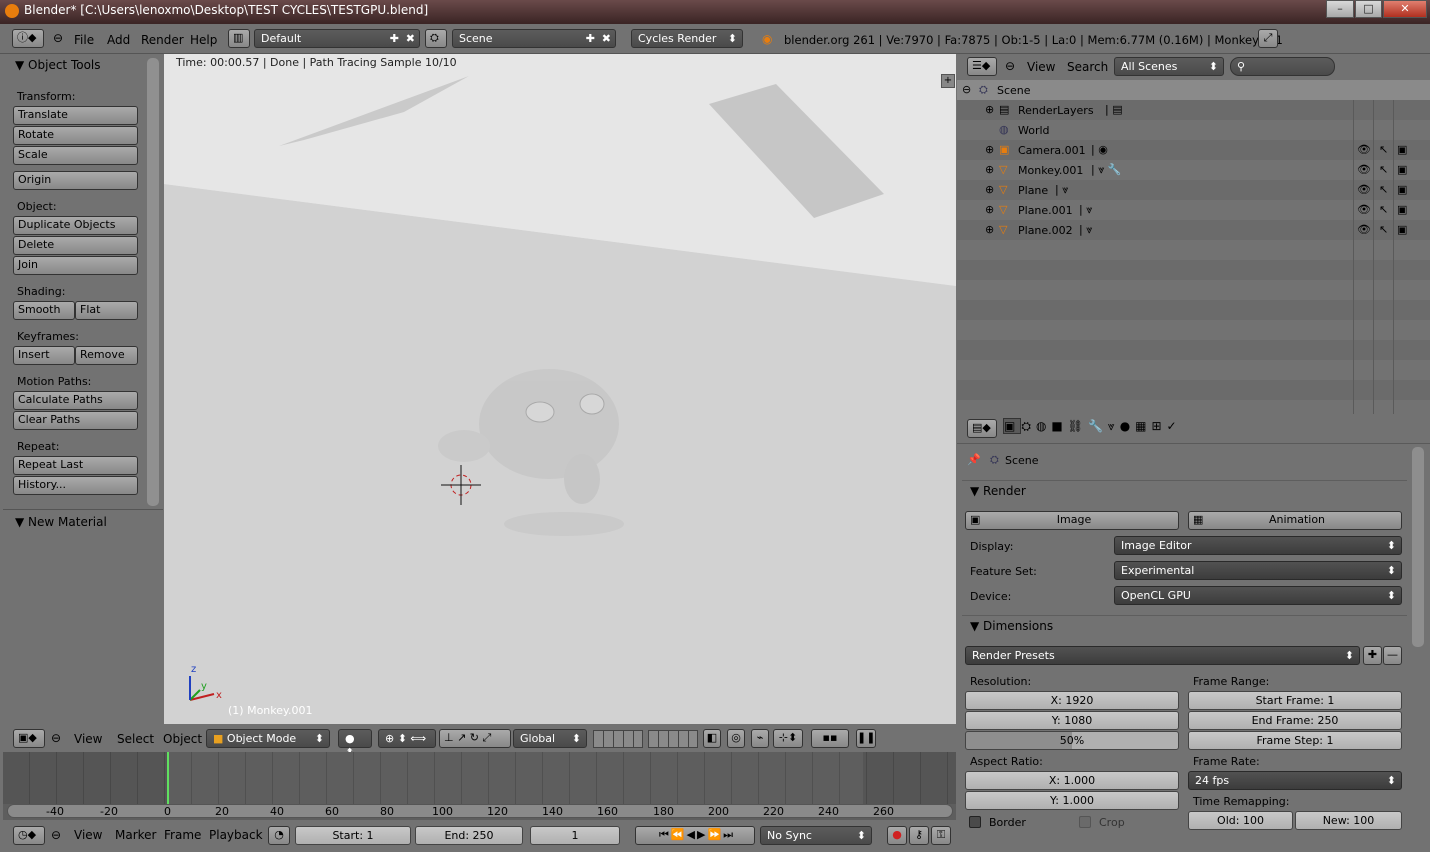 The height and width of the screenshot is (852, 1430). I want to click on menu-add: Add, so click(118, 40).